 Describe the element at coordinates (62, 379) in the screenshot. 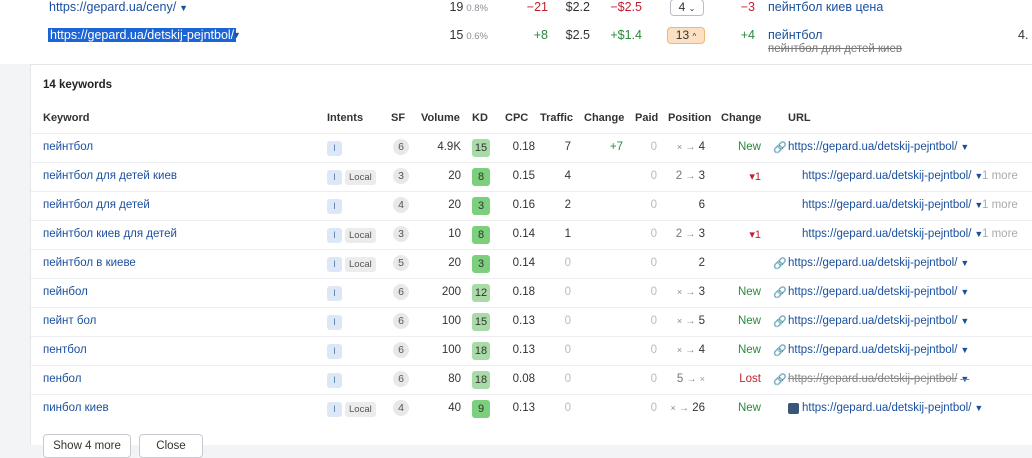

I see `keyword-link: пенбол` at that location.